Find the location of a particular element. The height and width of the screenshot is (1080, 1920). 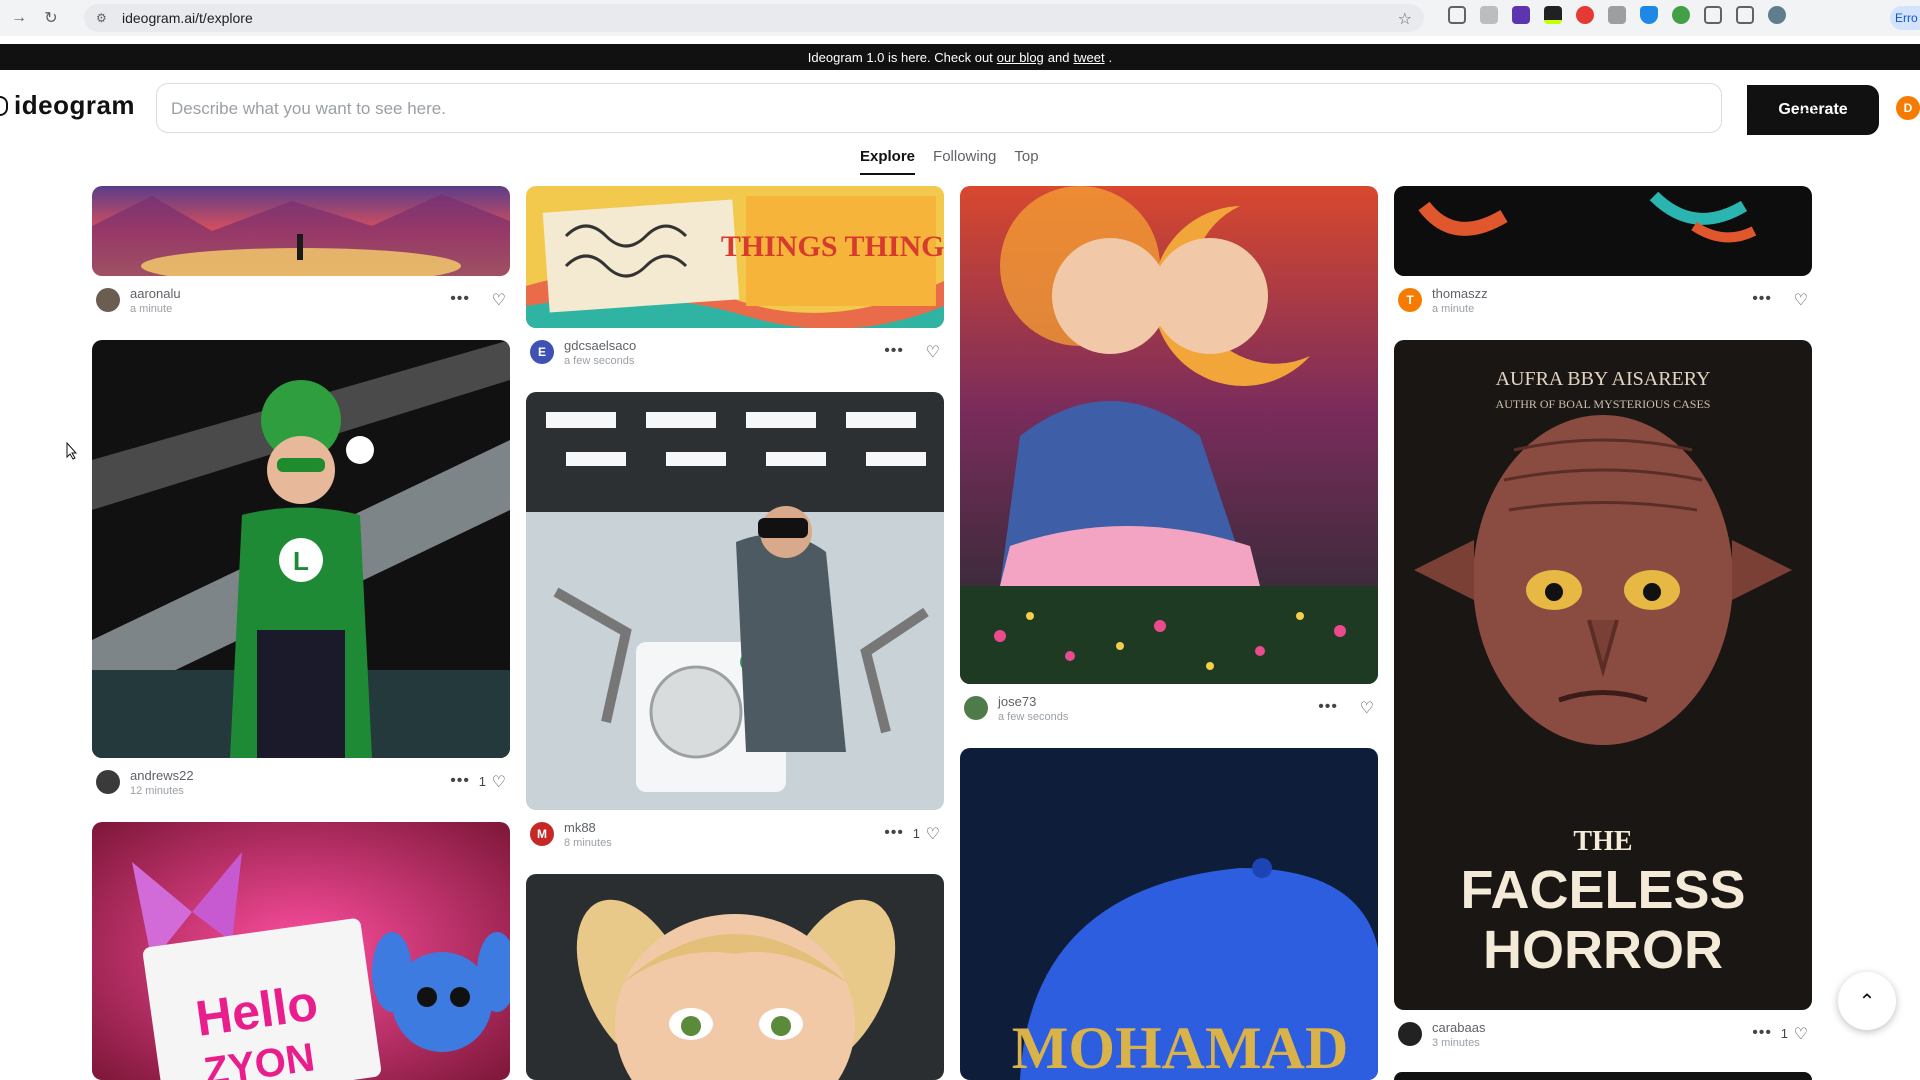

image-card-vr-factory is located at coordinates (735, 601).